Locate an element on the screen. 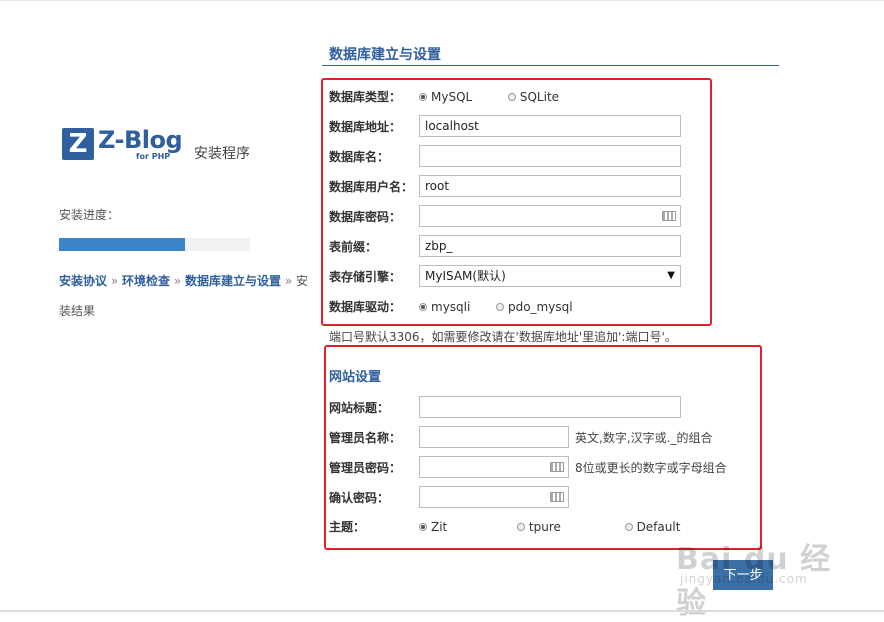  step-database: 数据库建立与设置 is located at coordinates (233, 281).